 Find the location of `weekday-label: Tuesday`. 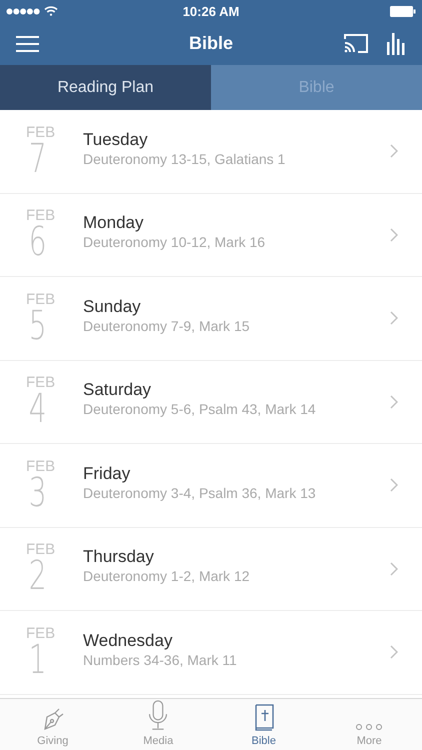

weekday-label: Tuesday is located at coordinates (116, 140).